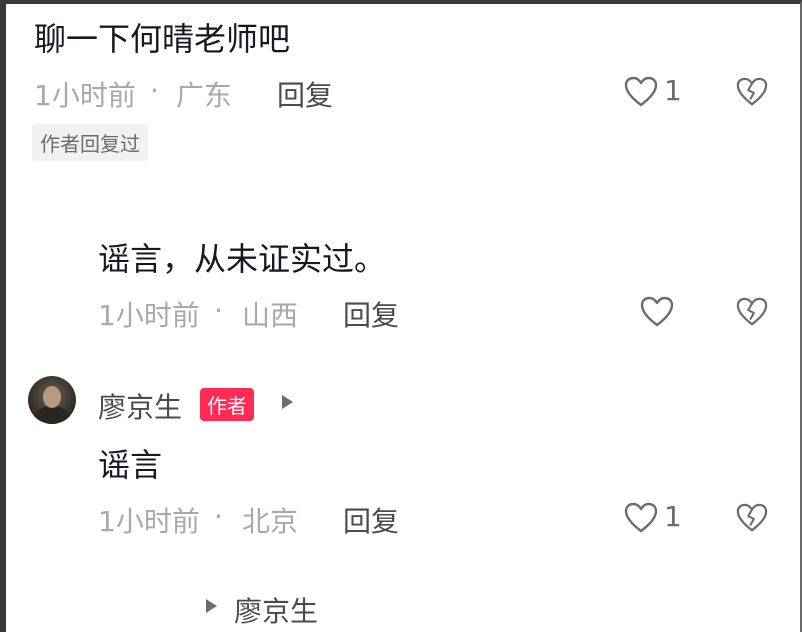 This screenshot has height=632, width=802. What do you see at coordinates (227, 404) in the screenshot?
I see `author-badge: 作者` at bounding box center [227, 404].